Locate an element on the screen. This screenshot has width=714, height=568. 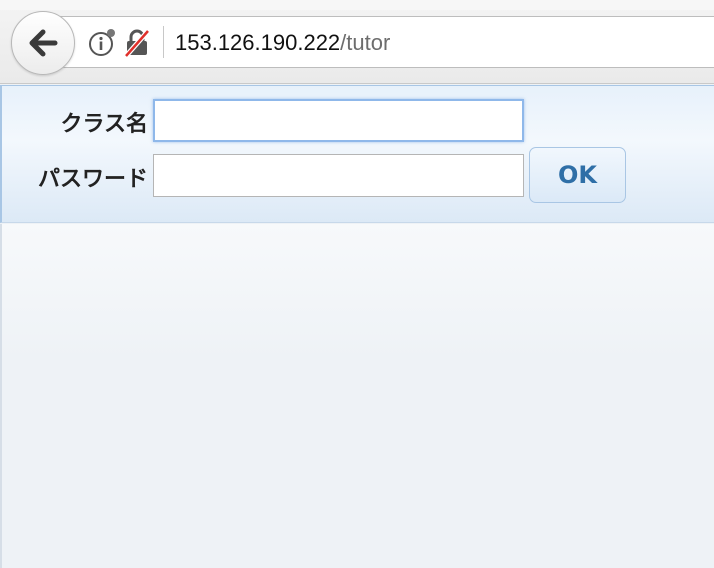
class-name-label: クラス名 is located at coordinates (104, 124).